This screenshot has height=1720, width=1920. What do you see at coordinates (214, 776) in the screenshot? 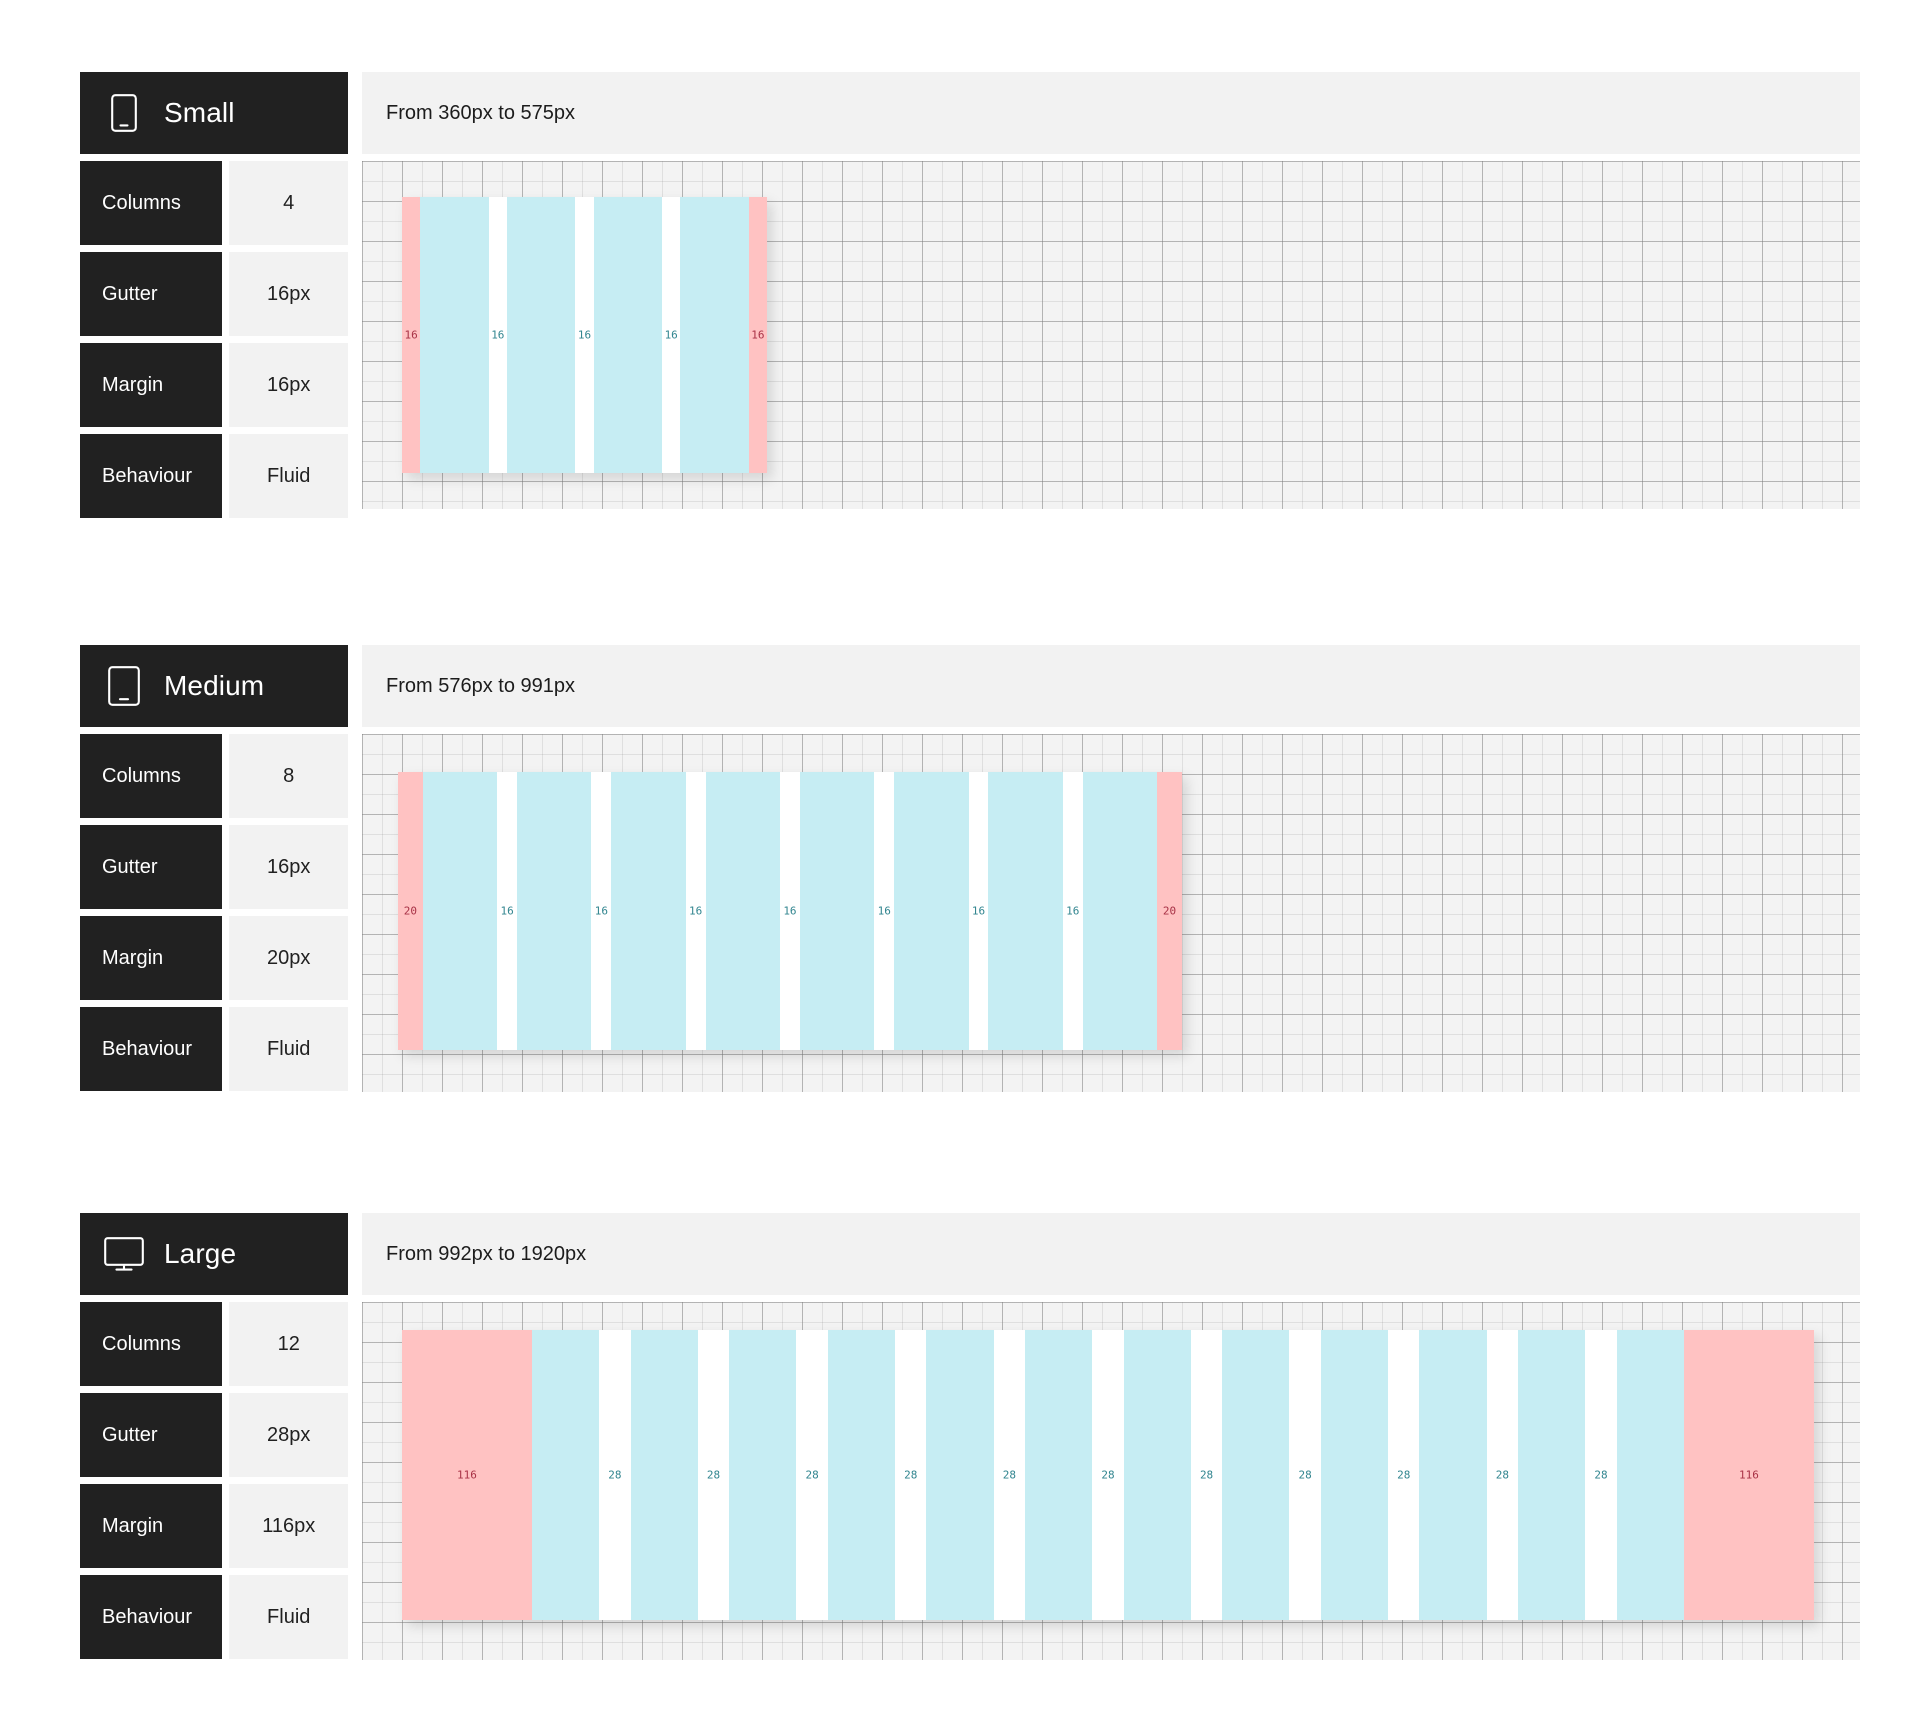
I see `spec-row: Columns 8` at bounding box center [214, 776].